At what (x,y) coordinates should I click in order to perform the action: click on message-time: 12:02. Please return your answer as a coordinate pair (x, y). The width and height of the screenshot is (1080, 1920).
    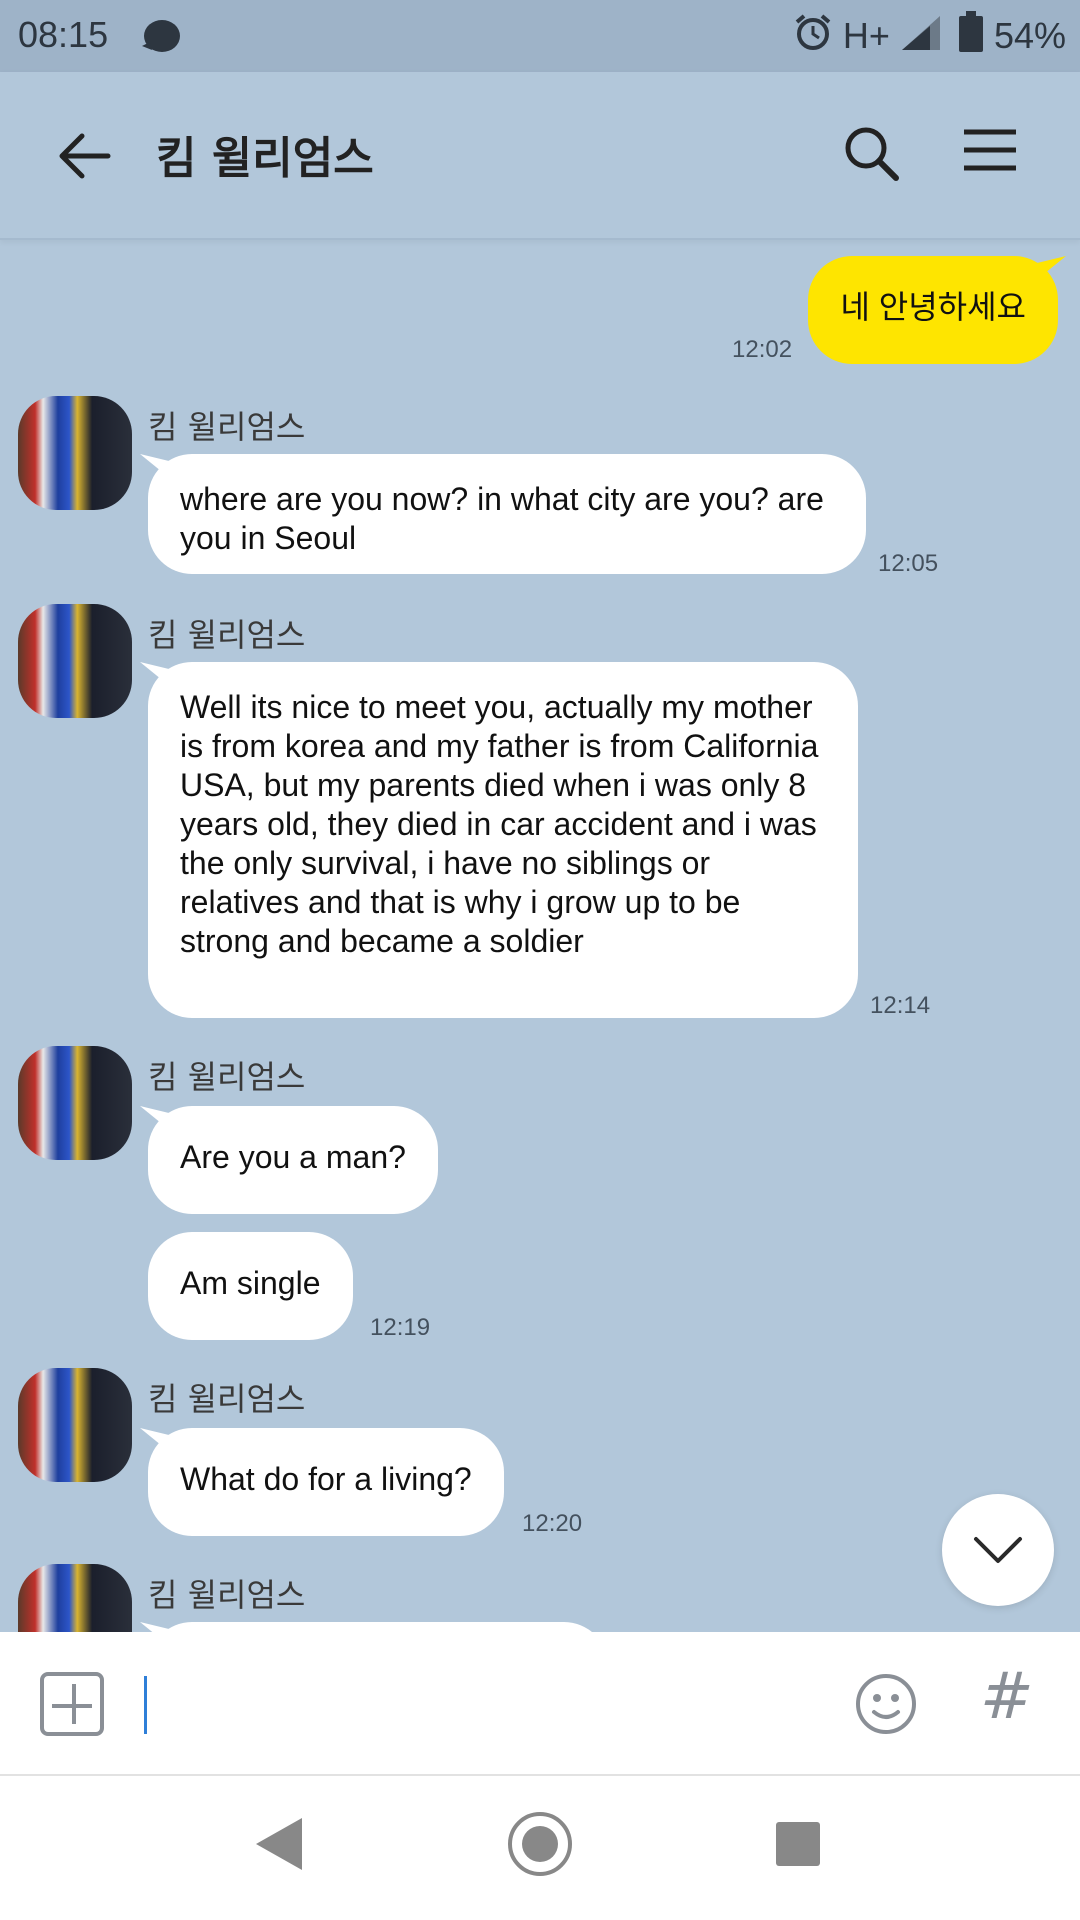
    Looking at the image, I should click on (762, 349).